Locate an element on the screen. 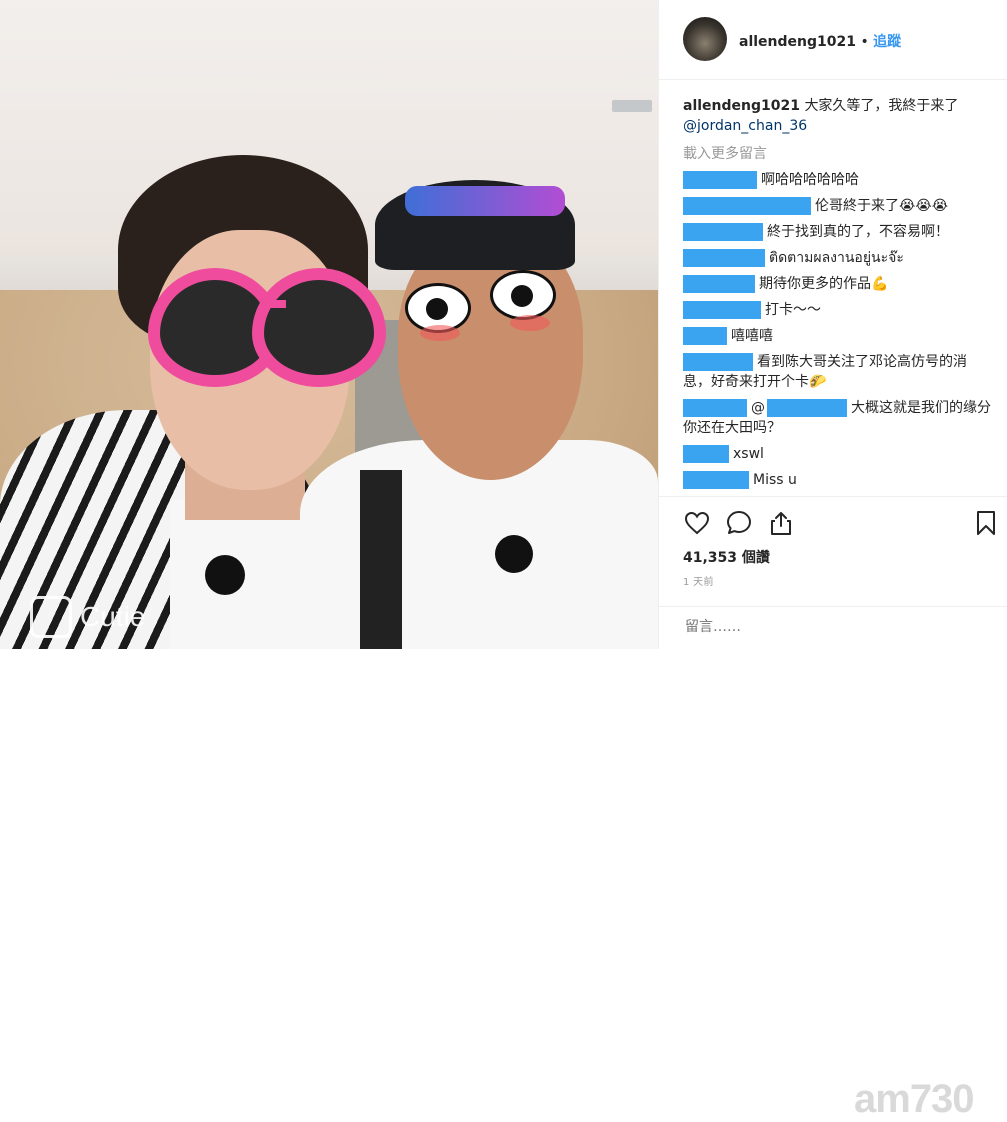  comment-item: 啊哈哈哈哈哈哈 is located at coordinates (838, 180).